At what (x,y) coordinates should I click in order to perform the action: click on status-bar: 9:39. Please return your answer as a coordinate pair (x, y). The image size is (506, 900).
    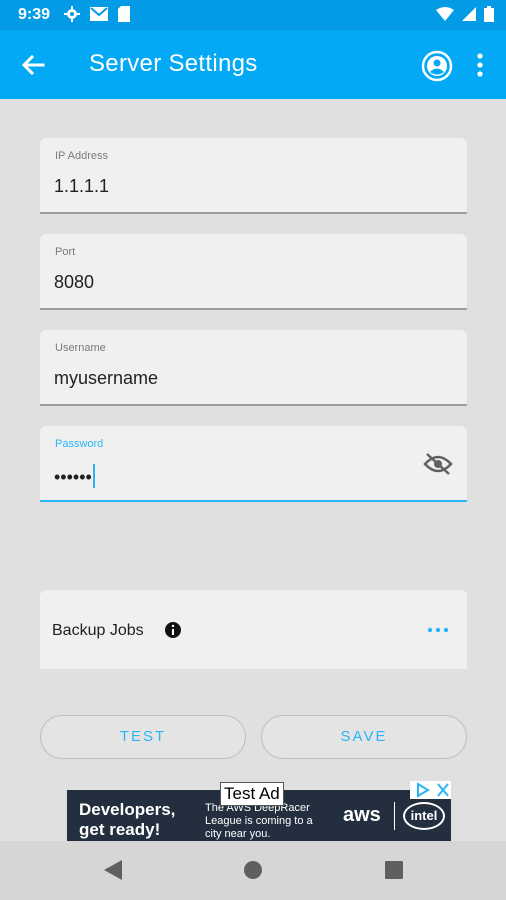
    Looking at the image, I should click on (253, 15).